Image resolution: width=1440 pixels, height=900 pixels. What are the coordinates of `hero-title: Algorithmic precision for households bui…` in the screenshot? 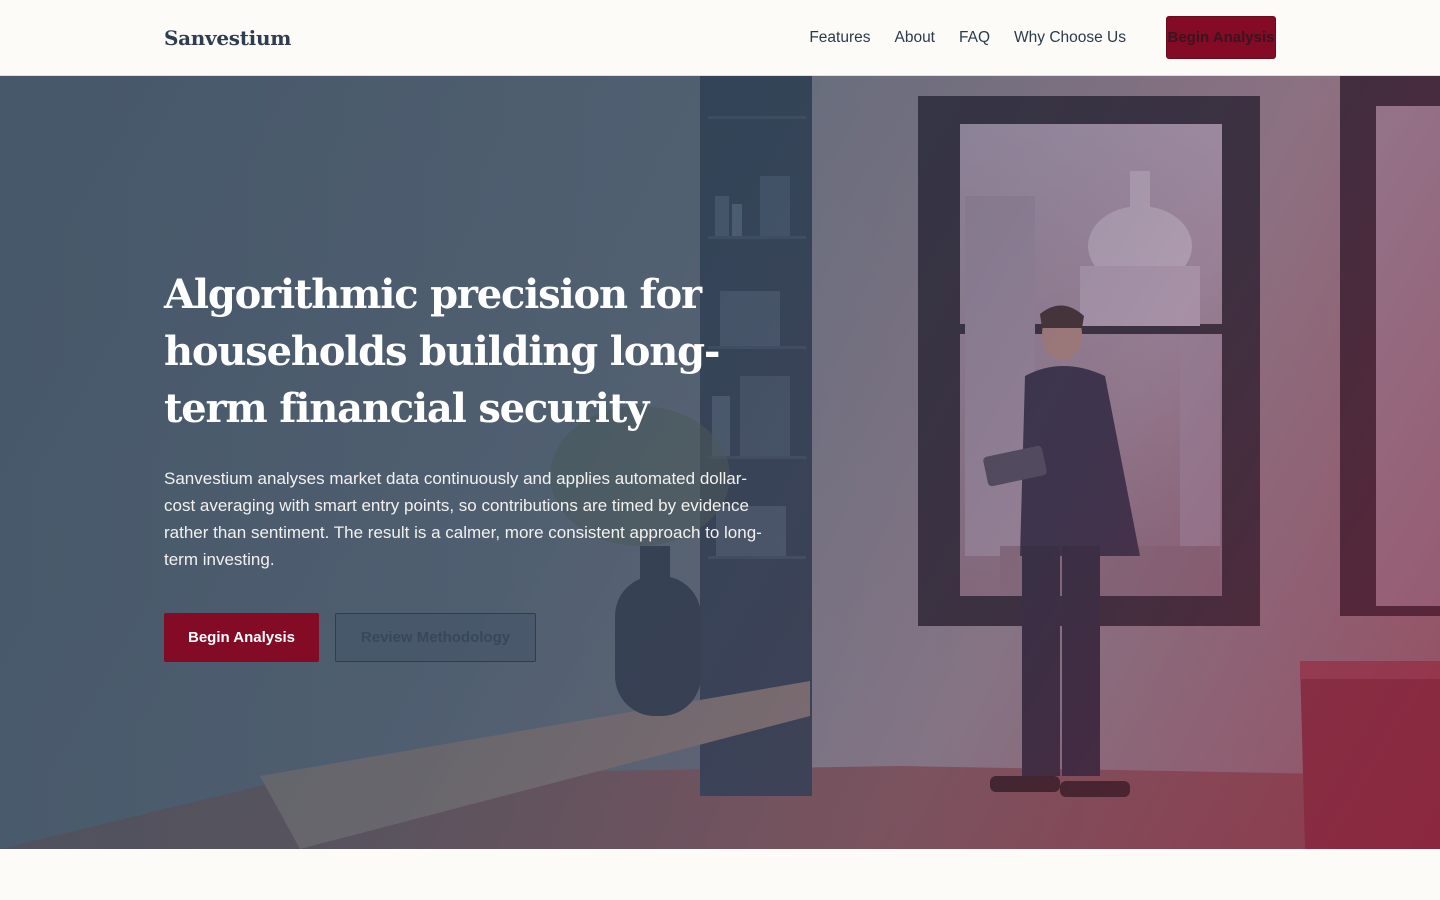 It's located at (442, 351).